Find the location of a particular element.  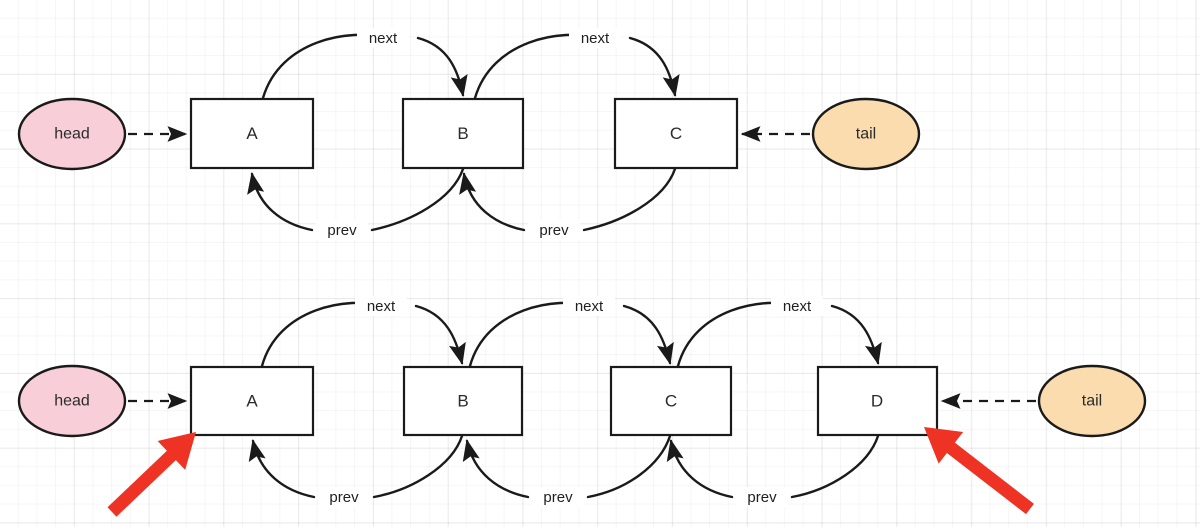

prev-label-d-c-bottom: prev is located at coordinates (762, 497).